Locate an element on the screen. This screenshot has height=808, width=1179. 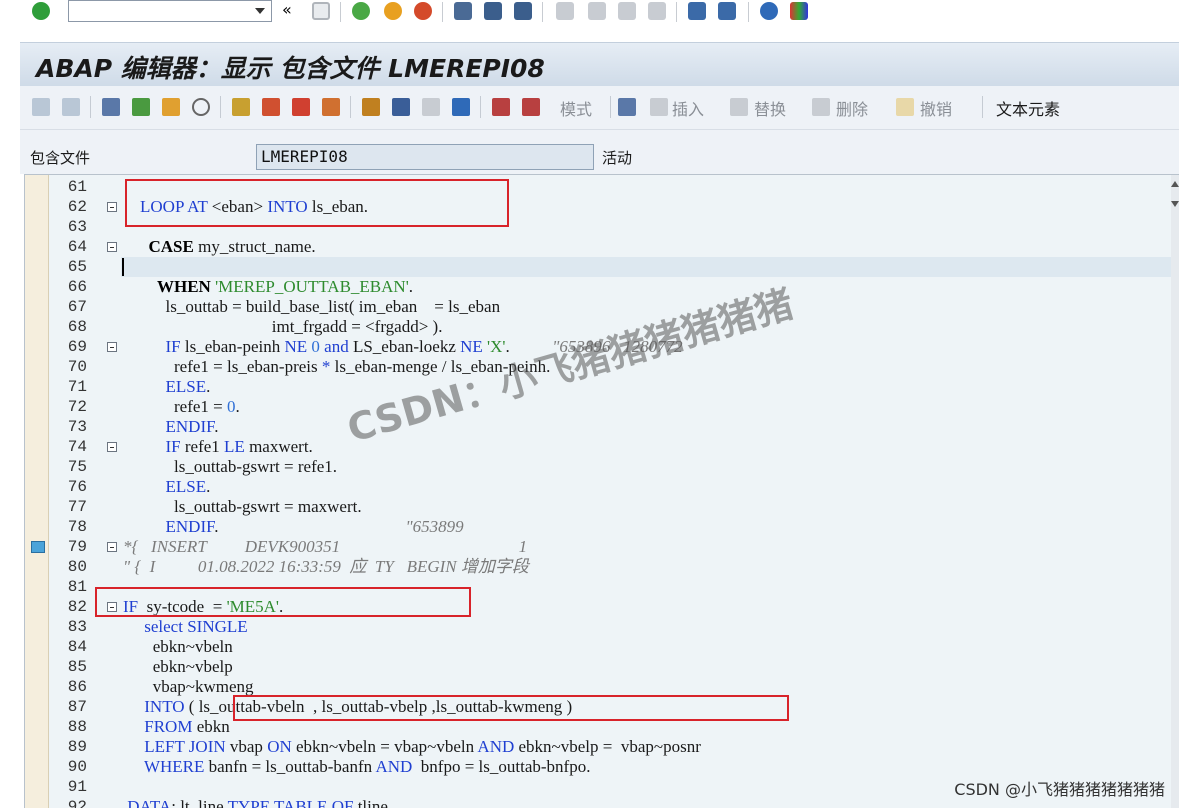
where-used-icon is located at coordinates (271, 107).